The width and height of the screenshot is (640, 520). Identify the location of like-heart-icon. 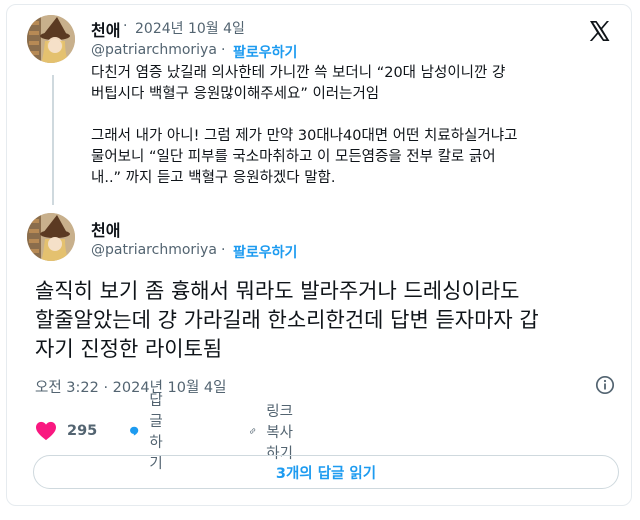
(46, 431).